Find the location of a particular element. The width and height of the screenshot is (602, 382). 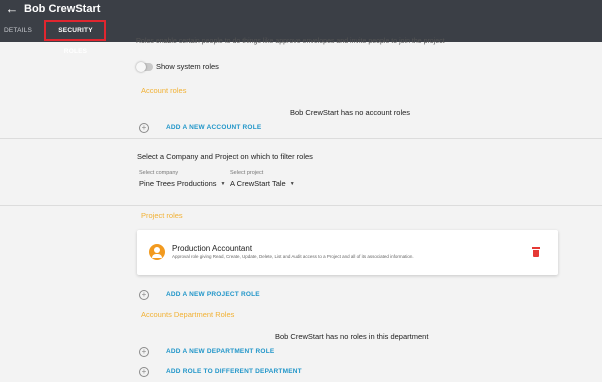

trash-can is located at coordinates (536, 253).